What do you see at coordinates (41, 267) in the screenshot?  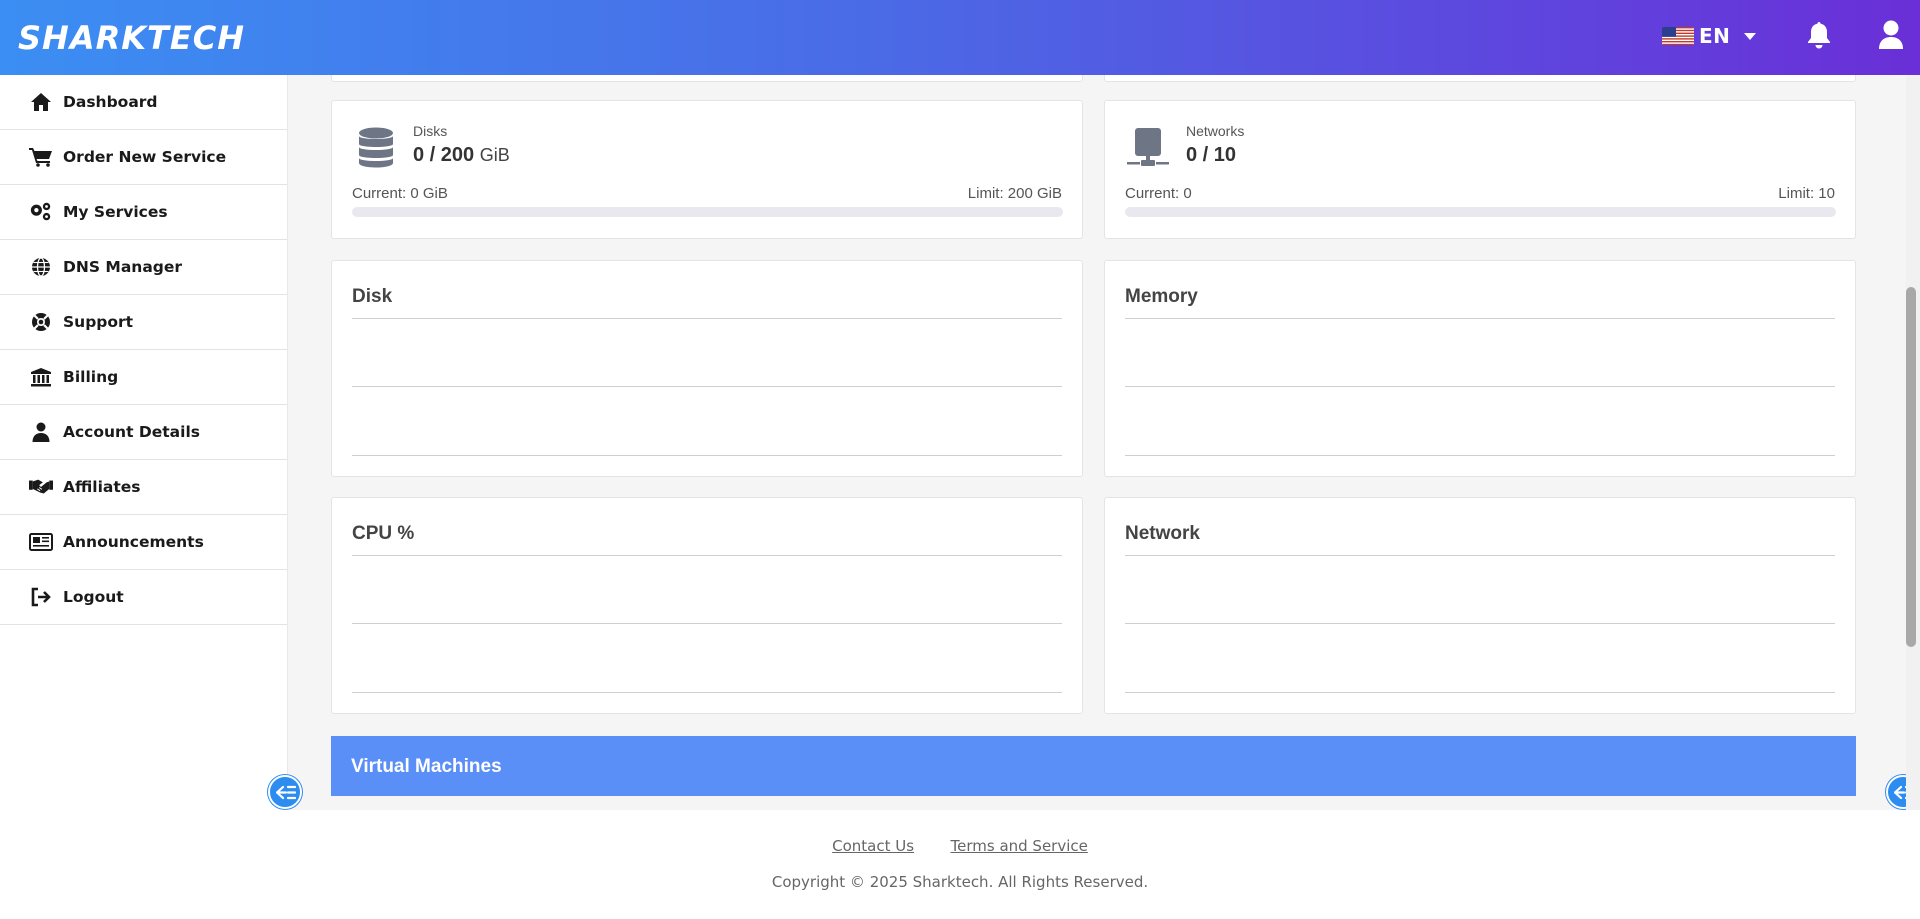 I see `globe-icon` at bounding box center [41, 267].